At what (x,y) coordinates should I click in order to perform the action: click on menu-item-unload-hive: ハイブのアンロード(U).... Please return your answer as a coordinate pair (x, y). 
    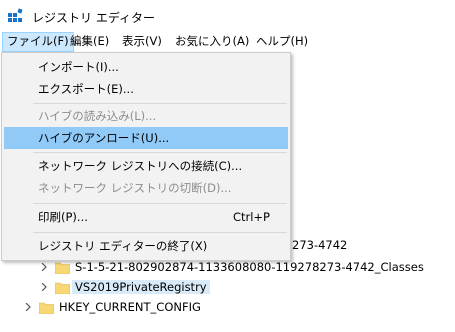
    Looking at the image, I should click on (146, 138).